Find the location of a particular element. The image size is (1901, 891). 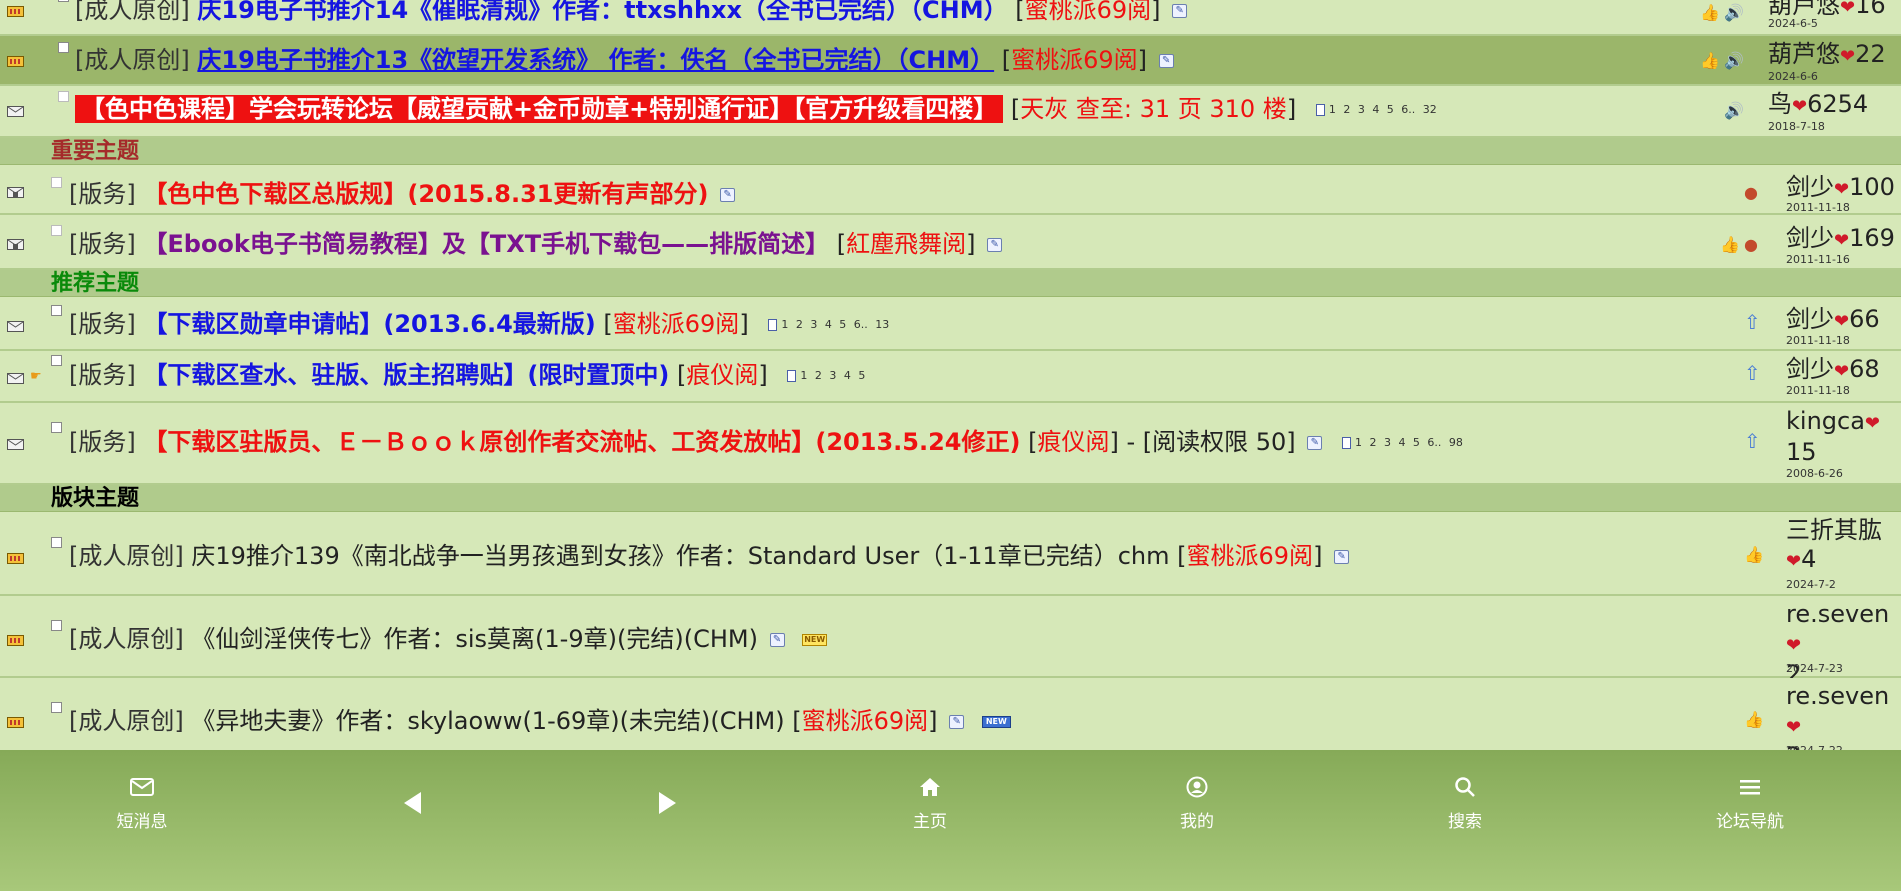

page-links: 1 2 3 4 5 6.. 98 is located at coordinates (1409, 442).